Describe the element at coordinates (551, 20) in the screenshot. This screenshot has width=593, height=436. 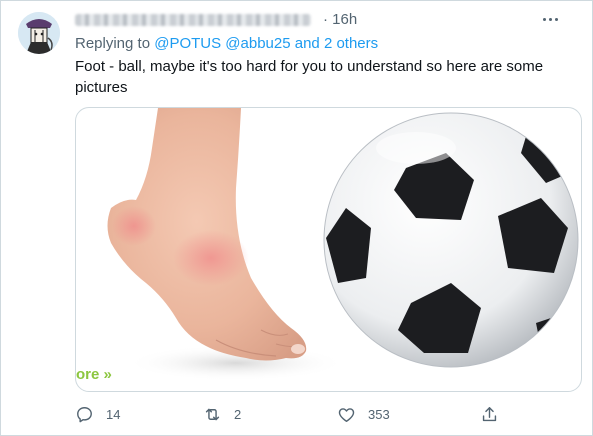
I see `more-options-icon` at that location.